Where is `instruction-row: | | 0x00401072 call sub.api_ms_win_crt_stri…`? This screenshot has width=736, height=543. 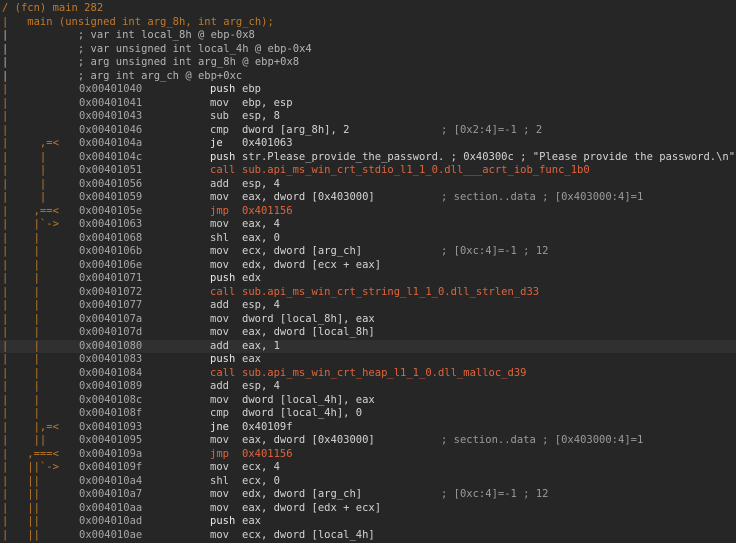 instruction-row: | | 0x00401072 call sub.api_ms_win_crt_stri… is located at coordinates (368, 293).